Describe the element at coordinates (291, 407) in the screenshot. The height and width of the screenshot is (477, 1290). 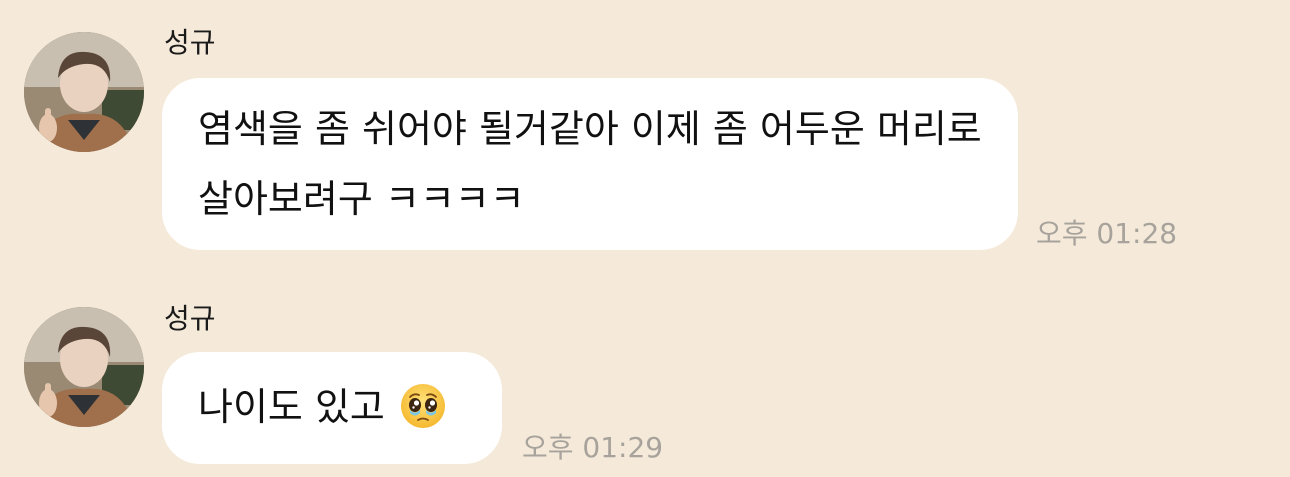
I see `message-text: 나이도 있고` at that location.